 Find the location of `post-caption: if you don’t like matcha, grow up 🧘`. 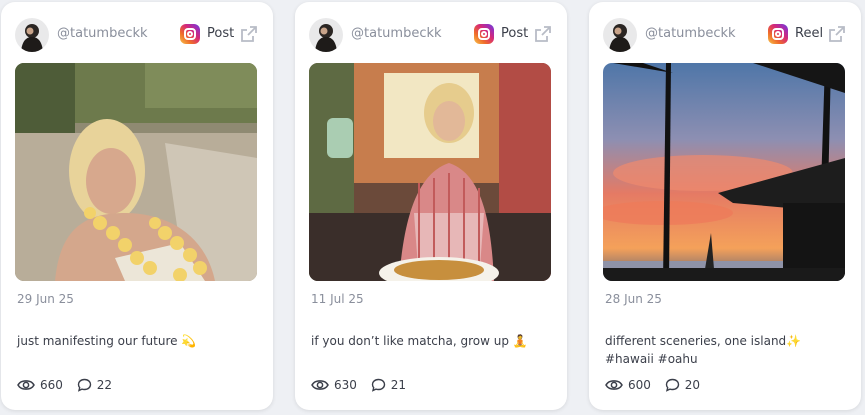

post-caption: if you don’t like matcha, grow up 🧘 is located at coordinates (419, 341).